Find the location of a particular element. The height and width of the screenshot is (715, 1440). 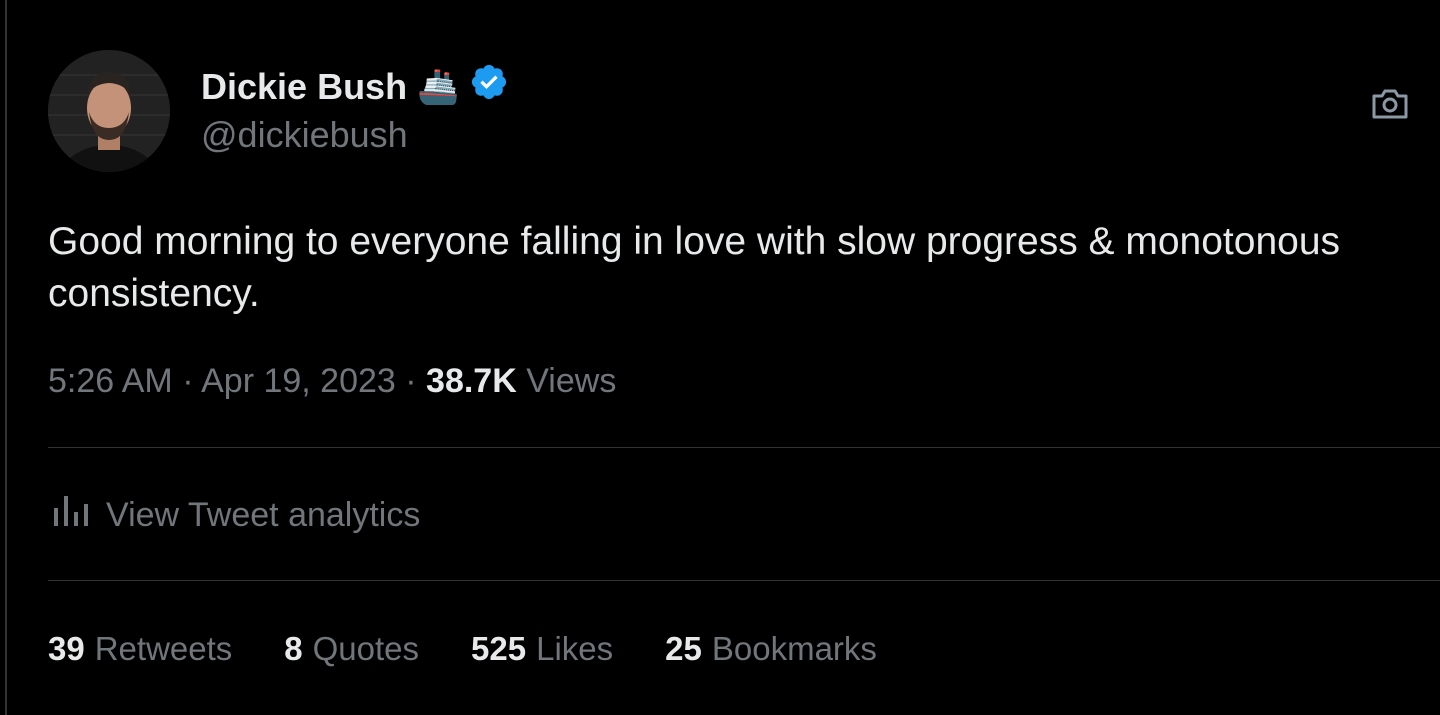

verified-badge-icon is located at coordinates (489, 86).